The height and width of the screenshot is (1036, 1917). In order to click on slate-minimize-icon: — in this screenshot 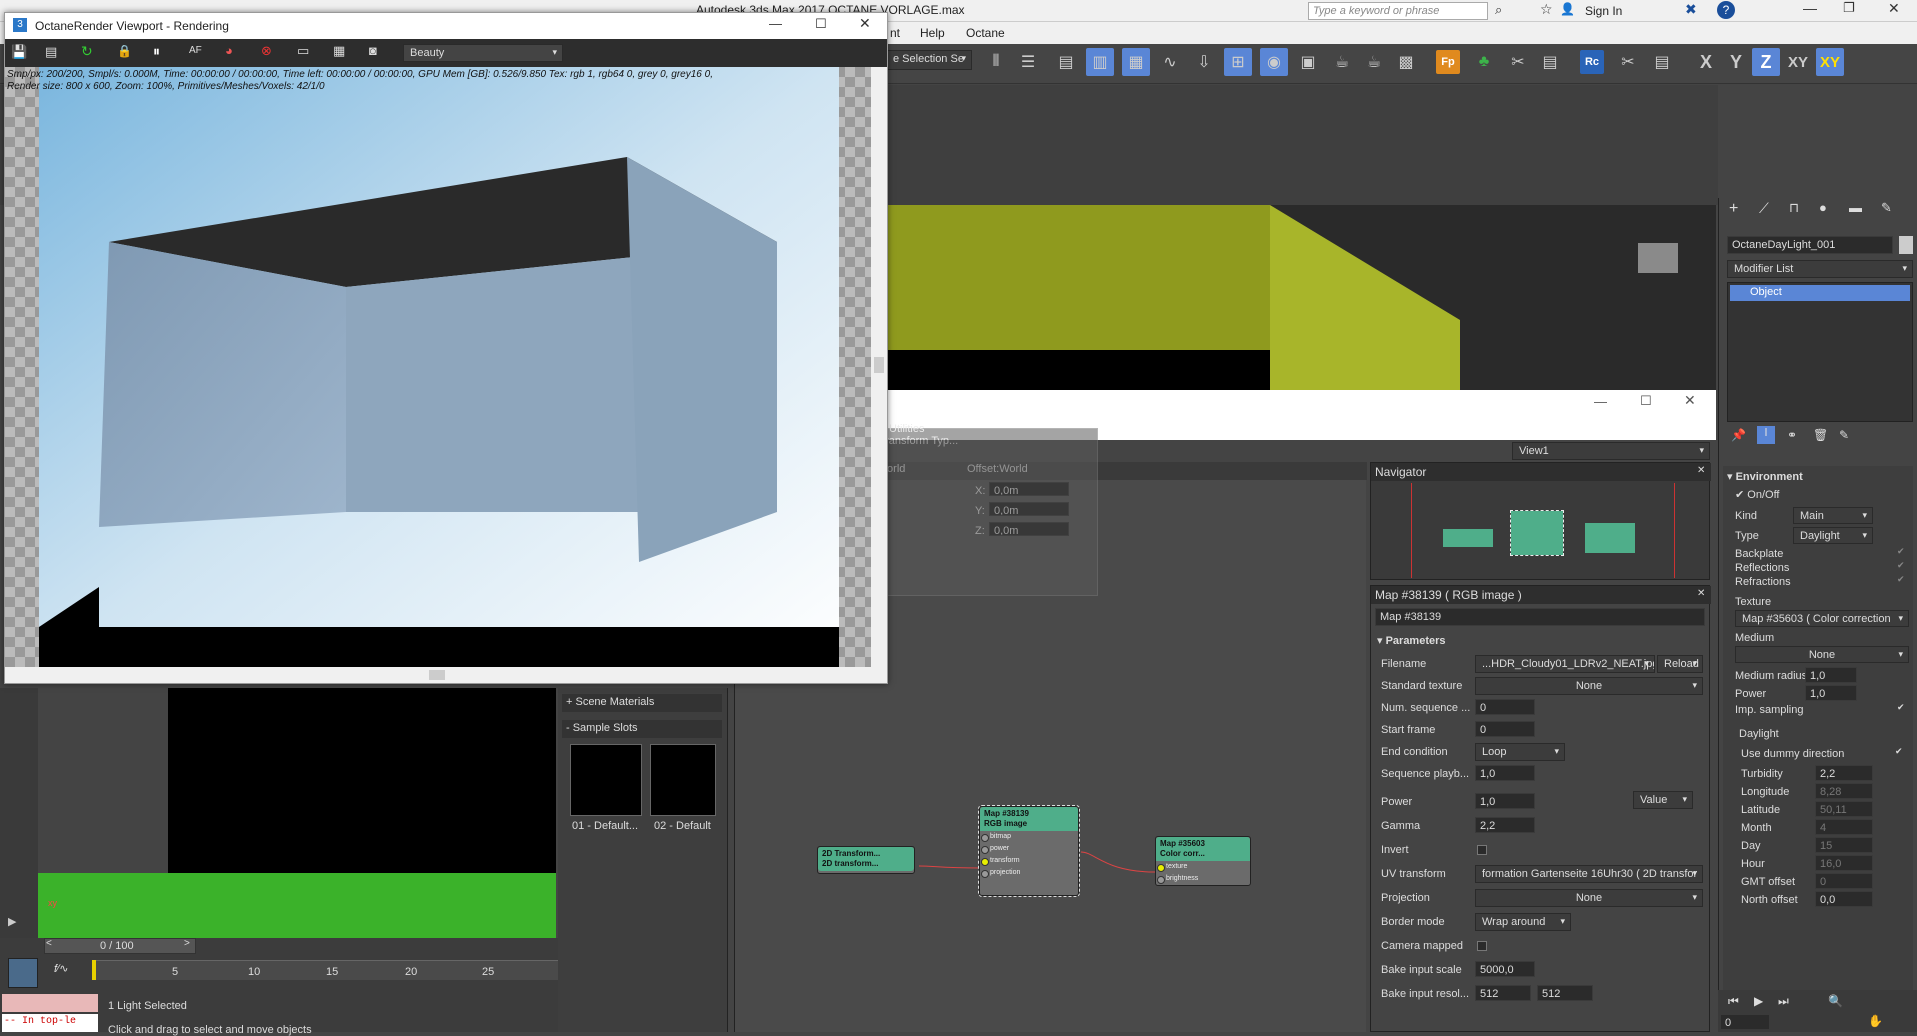, I will do `click(1600, 401)`.